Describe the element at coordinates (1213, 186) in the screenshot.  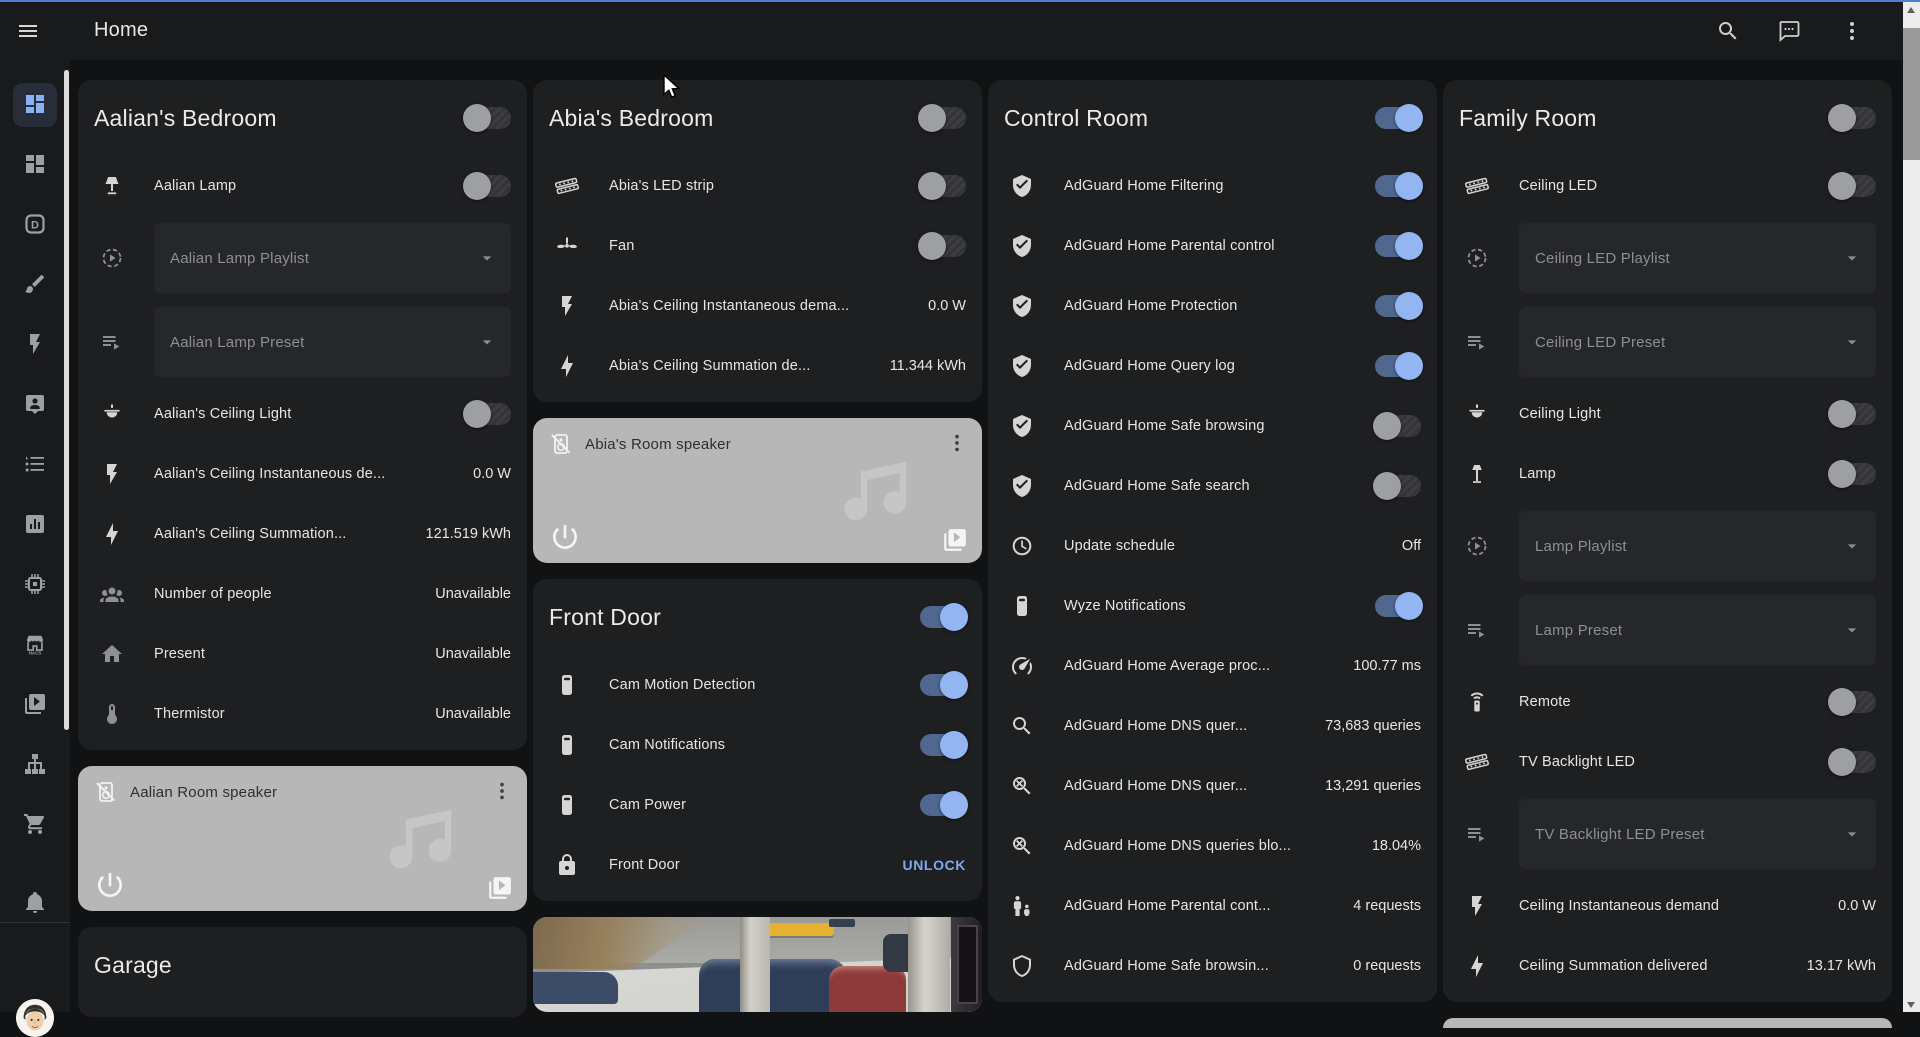
I see `adguard-home-filtering-row: AdGuard Home Filtering` at that location.